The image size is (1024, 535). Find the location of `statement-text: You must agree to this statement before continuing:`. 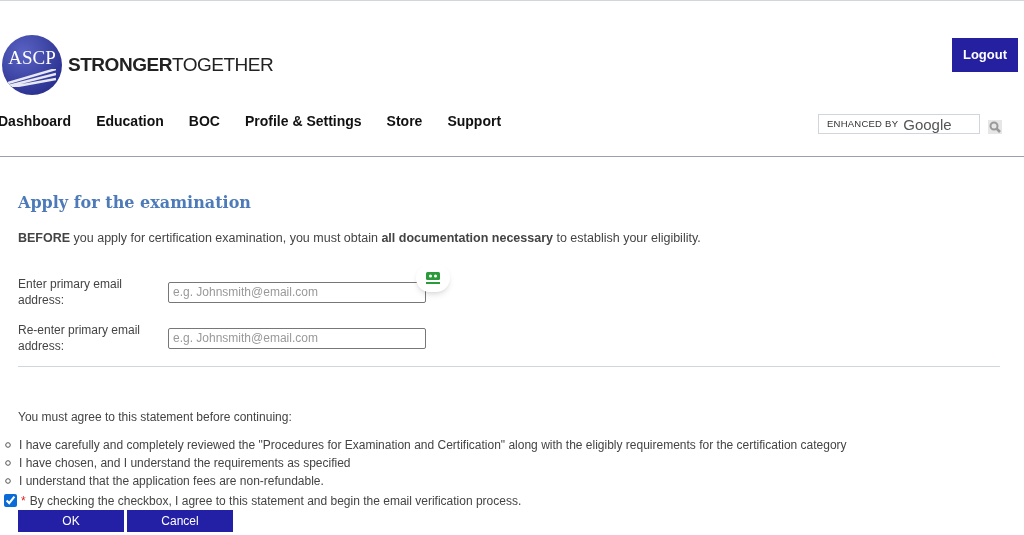

statement-text: You must agree to this statement before continuing: is located at coordinates (155, 417).